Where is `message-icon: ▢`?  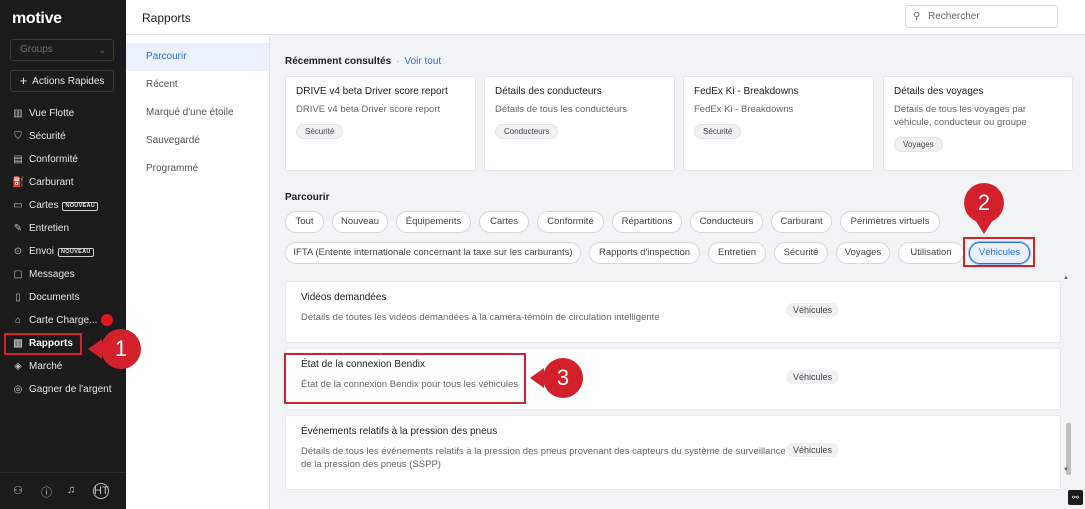
message-icon: ▢ is located at coordinates (18, 274).